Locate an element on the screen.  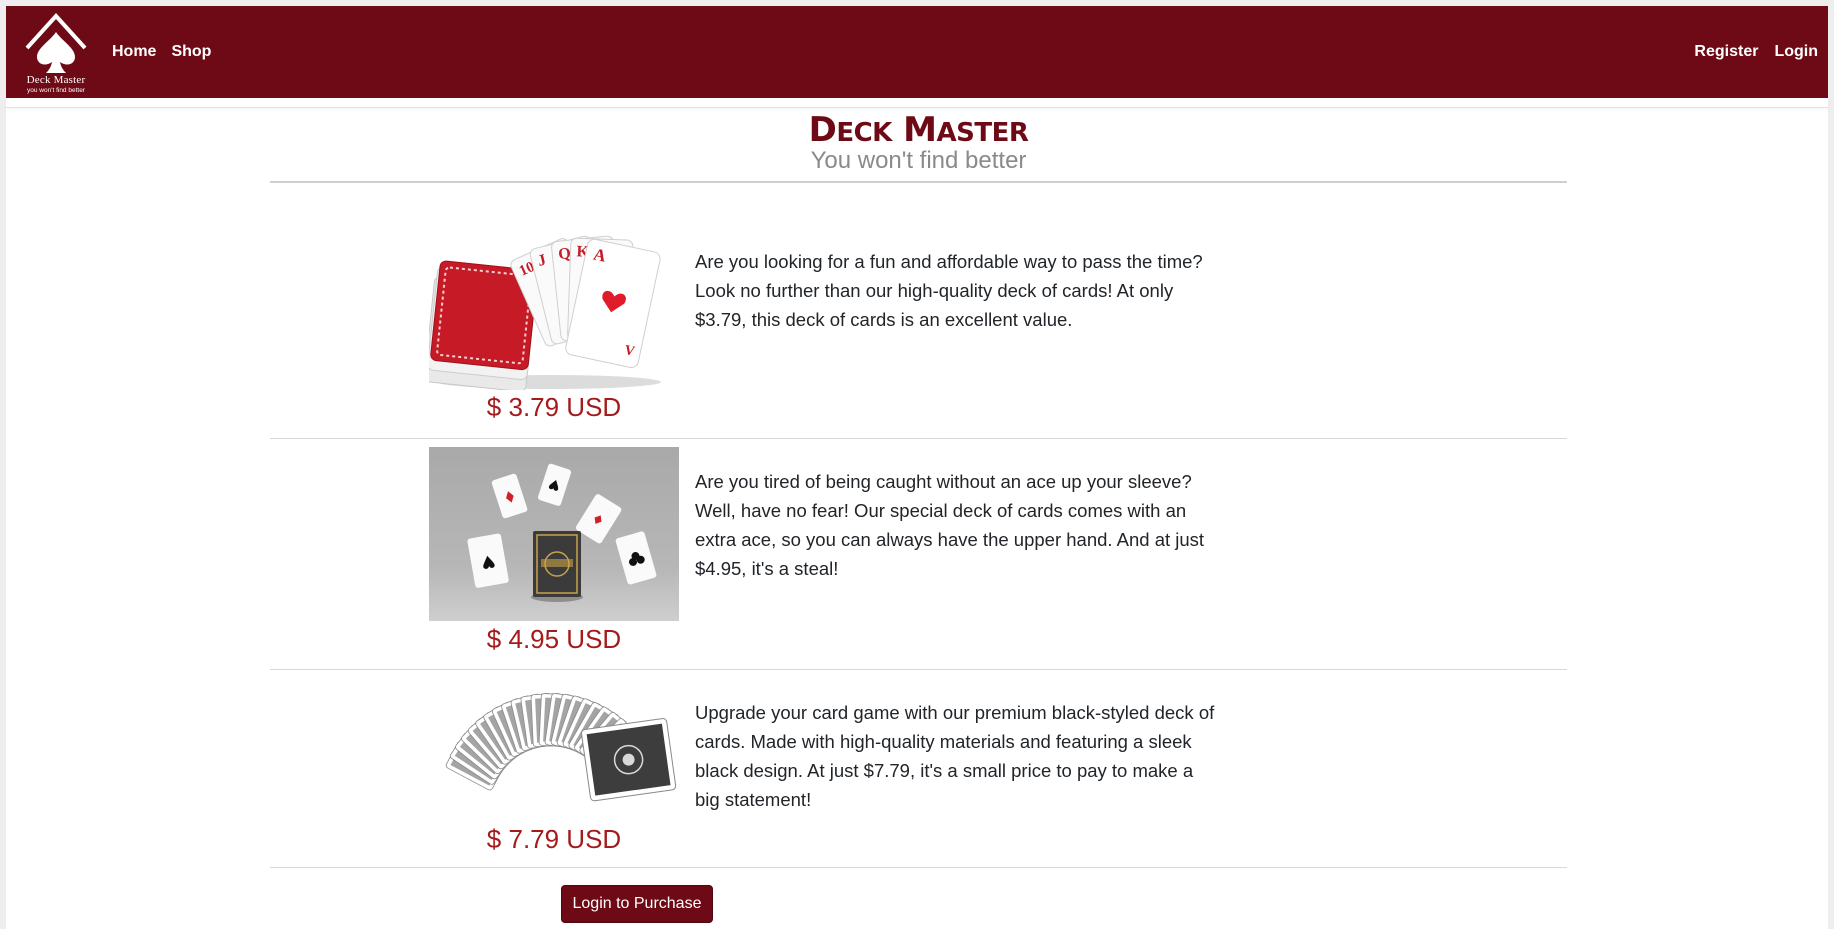
brand-name: Deck Master is located at coordinates (56, 80).